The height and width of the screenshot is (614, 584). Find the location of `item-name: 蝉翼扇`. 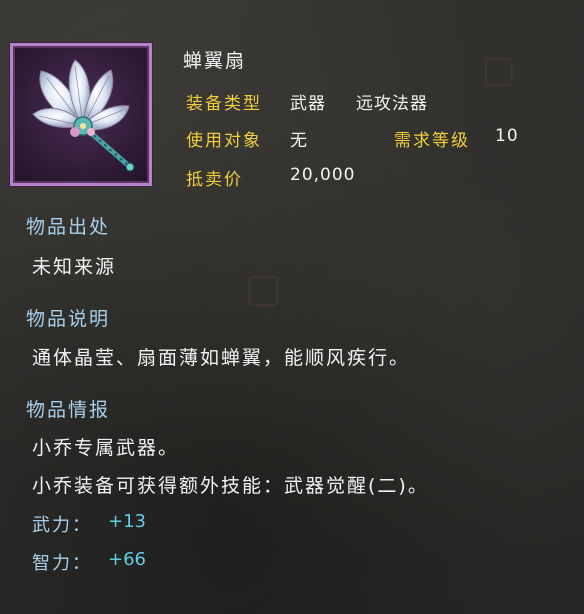

item-name: 蝉翼扇 is located at coordinates (215, 61).